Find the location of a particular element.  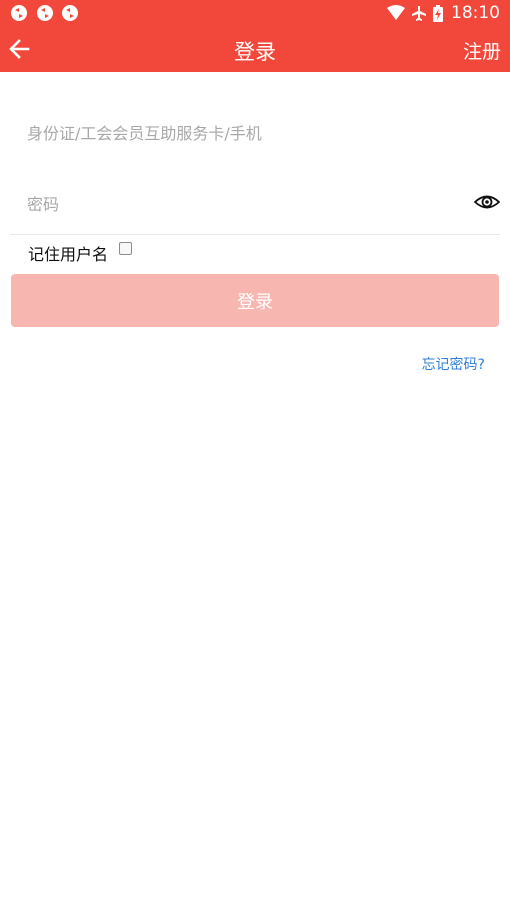

account-input: 身份证/工会会员互助服务卡/手机 is located at coordinates (247, 132).